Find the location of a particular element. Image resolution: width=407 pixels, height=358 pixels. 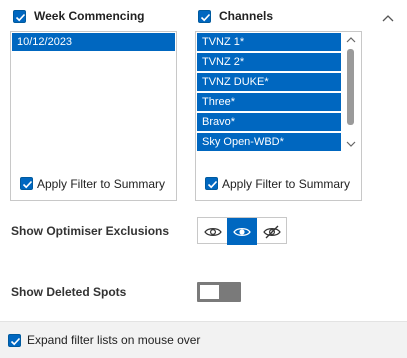

list-item: TVNZ DUKE* is located at coordinates (269, 82).